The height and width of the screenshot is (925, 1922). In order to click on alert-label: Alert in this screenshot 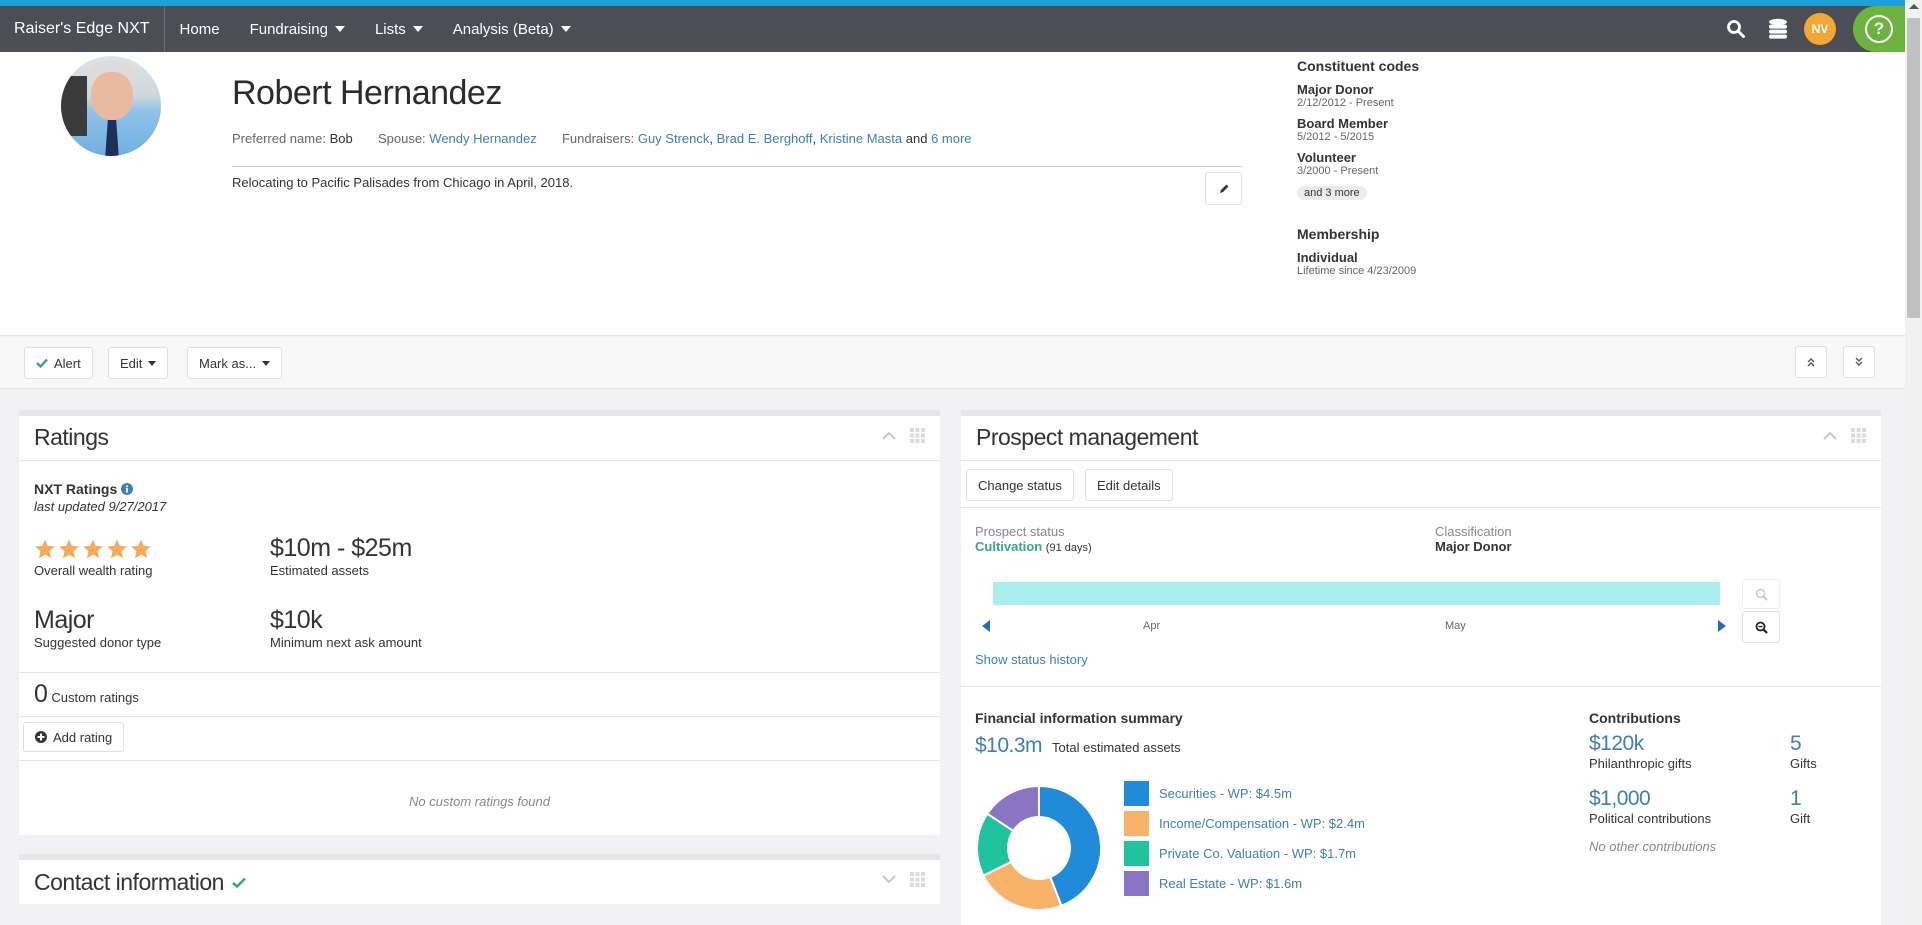, I will do `click(67, 363)`.